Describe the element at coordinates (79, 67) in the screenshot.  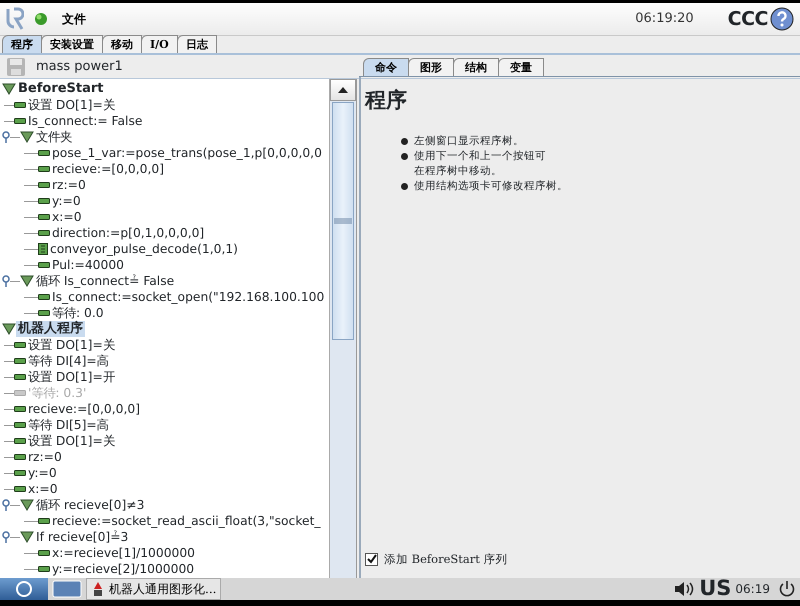
I see `program-name: mass power1` at that location.